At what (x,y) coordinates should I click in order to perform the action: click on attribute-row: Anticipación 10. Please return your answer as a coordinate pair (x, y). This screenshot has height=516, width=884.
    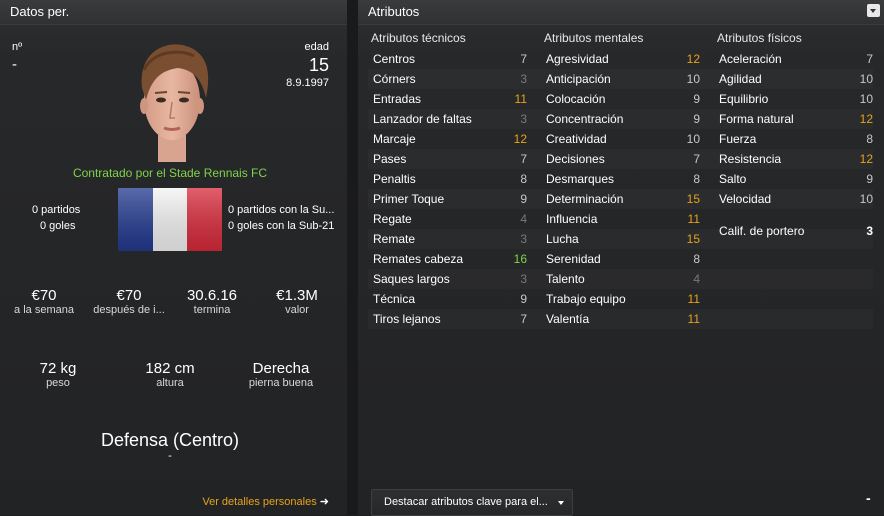
    Looking at the image, I should click on (623, 79).